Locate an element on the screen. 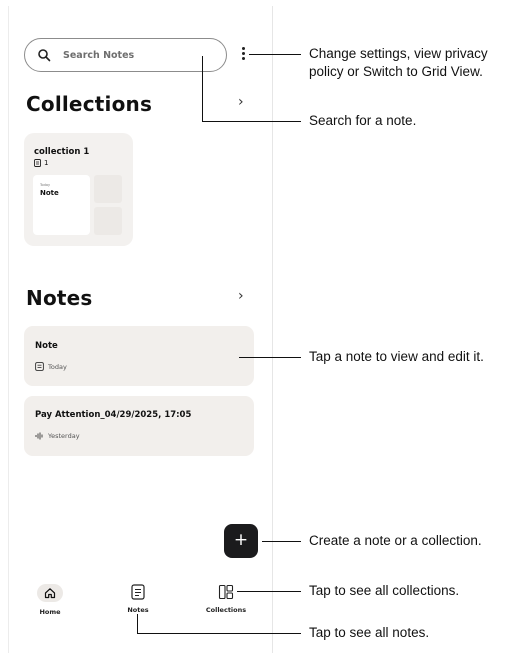 This screenshot has height=653, width=528. notes-icon is located at coordinates (138, 592).